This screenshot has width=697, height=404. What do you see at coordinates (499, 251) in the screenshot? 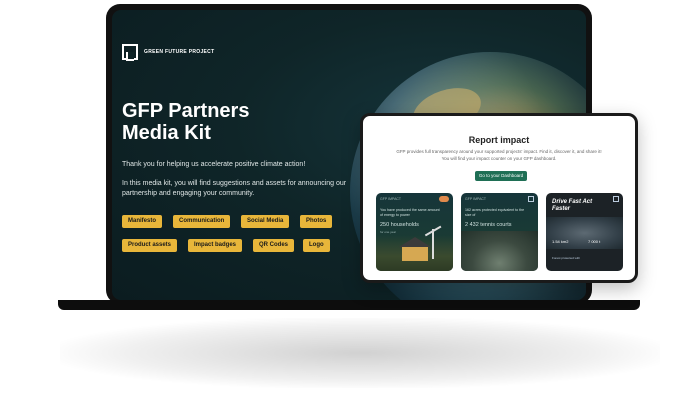
I see `aerial-forest-image` at bounding box center [499, 251].